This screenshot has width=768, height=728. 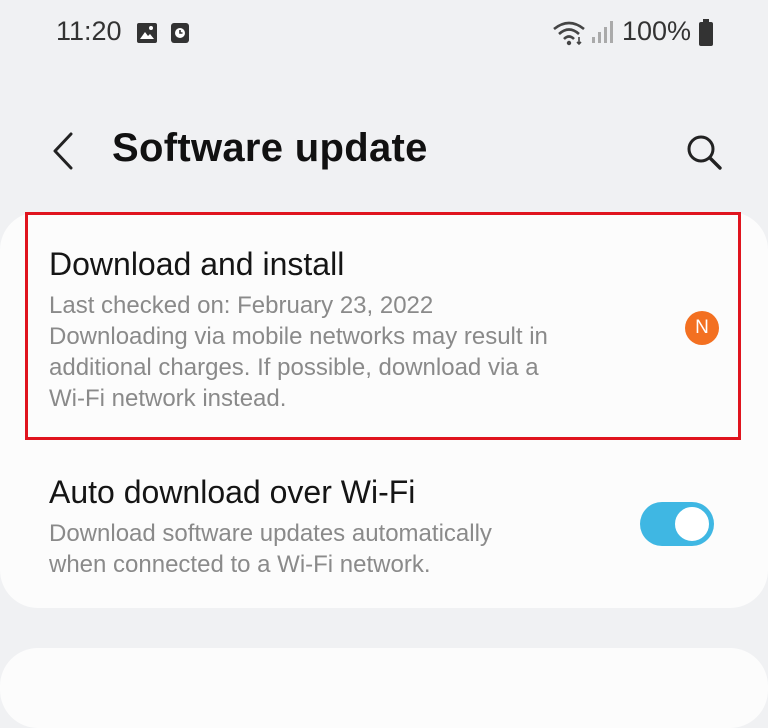 What do you see at coordinates (180, 35) in the screenshot?
I see `clock-notification-icon` at bounding box center [180, 35].